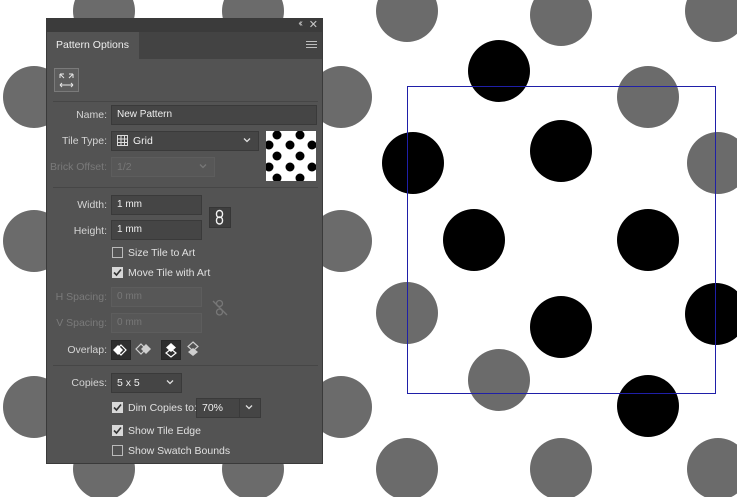 The image size is (737, 497). What do you see at coordinates (92, 205) in the screenshot?
I see `width-label: Width:` at bounding box center [92, 205].